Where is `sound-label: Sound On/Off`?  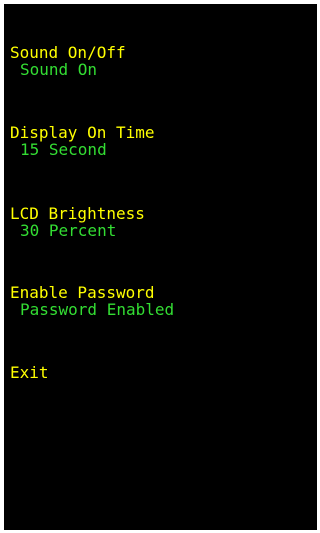 sound-label: Sound On/Off is located at coordinates (68, 52).